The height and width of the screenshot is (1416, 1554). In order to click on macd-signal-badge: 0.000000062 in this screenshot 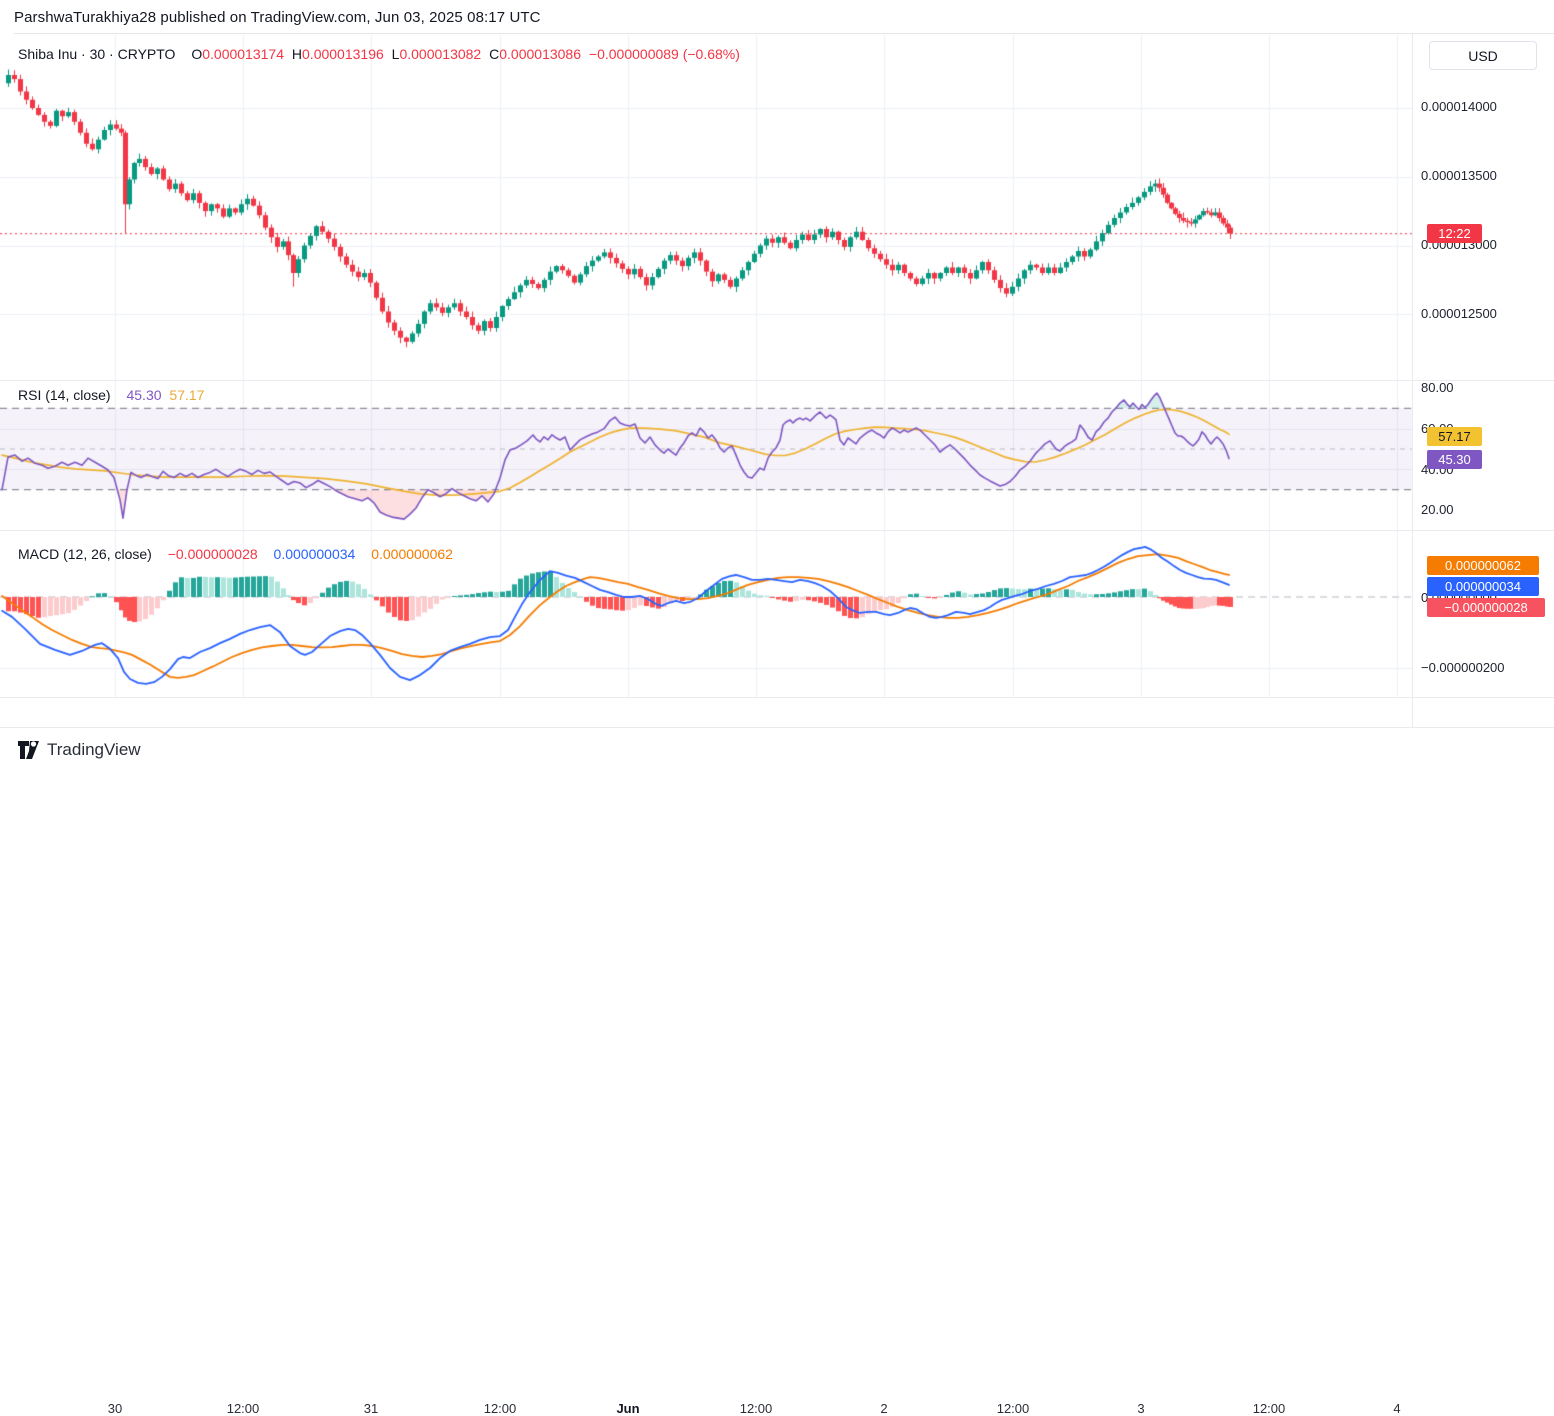, I will do `click(1483, 565)`.